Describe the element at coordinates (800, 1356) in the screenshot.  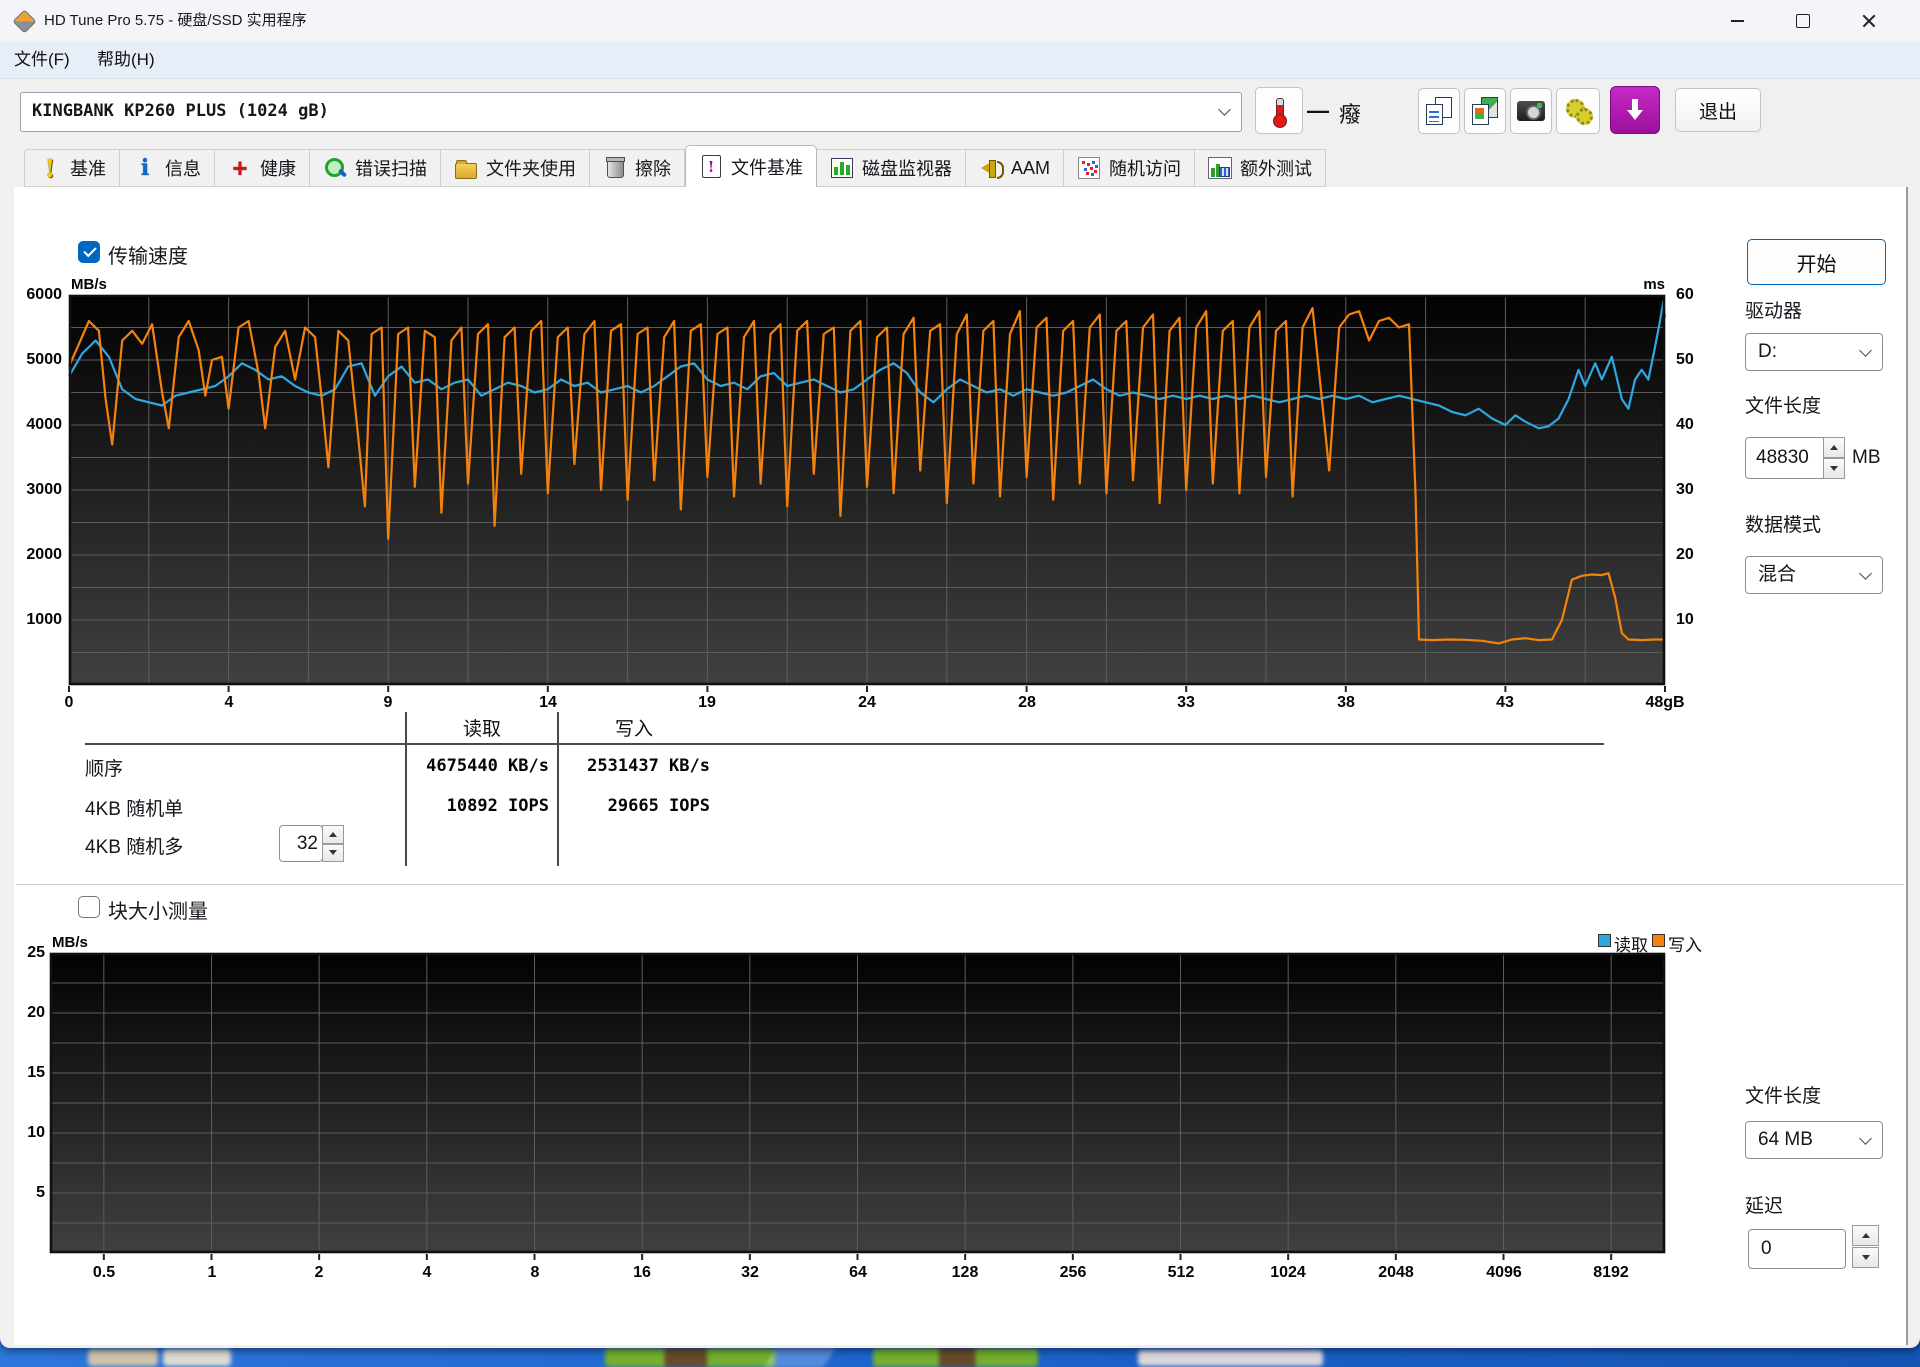
I see `desktop-shine` at that location.